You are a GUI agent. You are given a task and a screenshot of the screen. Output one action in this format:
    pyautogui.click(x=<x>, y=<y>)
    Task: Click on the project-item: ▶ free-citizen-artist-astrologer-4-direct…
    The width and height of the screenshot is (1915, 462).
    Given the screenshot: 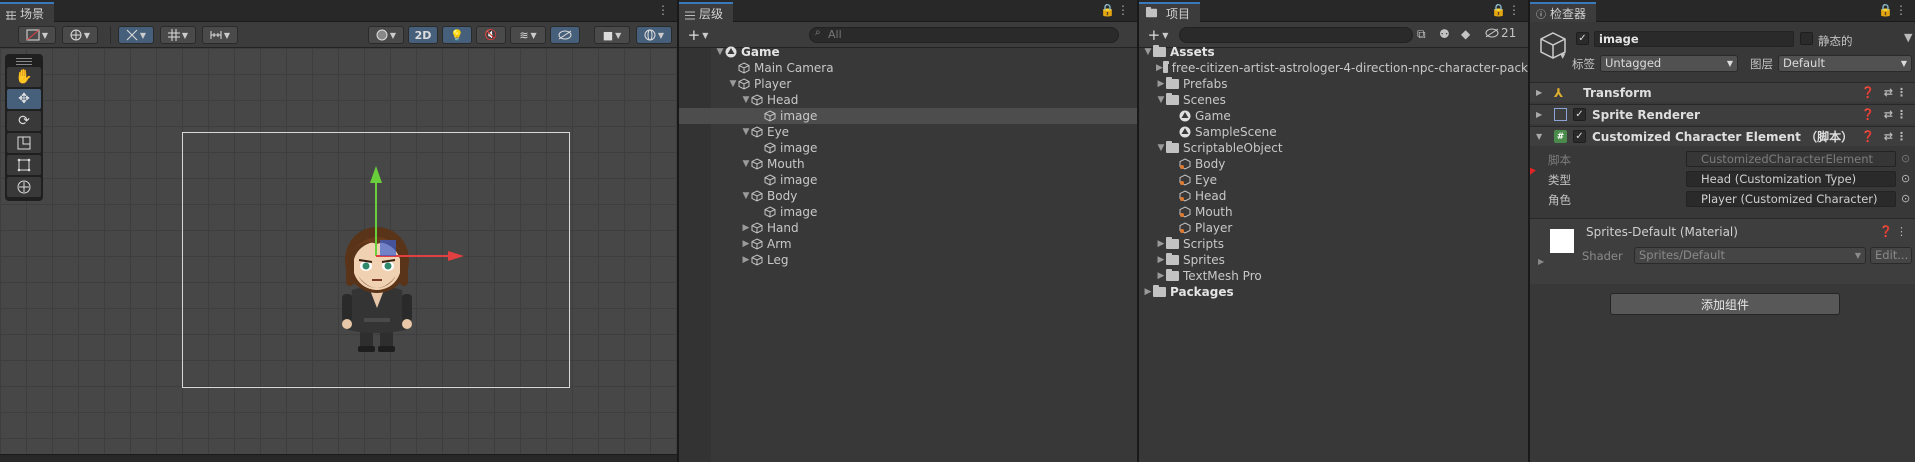 What is the action you would take?
    pyautogui.click(x=1333, y=68)
    